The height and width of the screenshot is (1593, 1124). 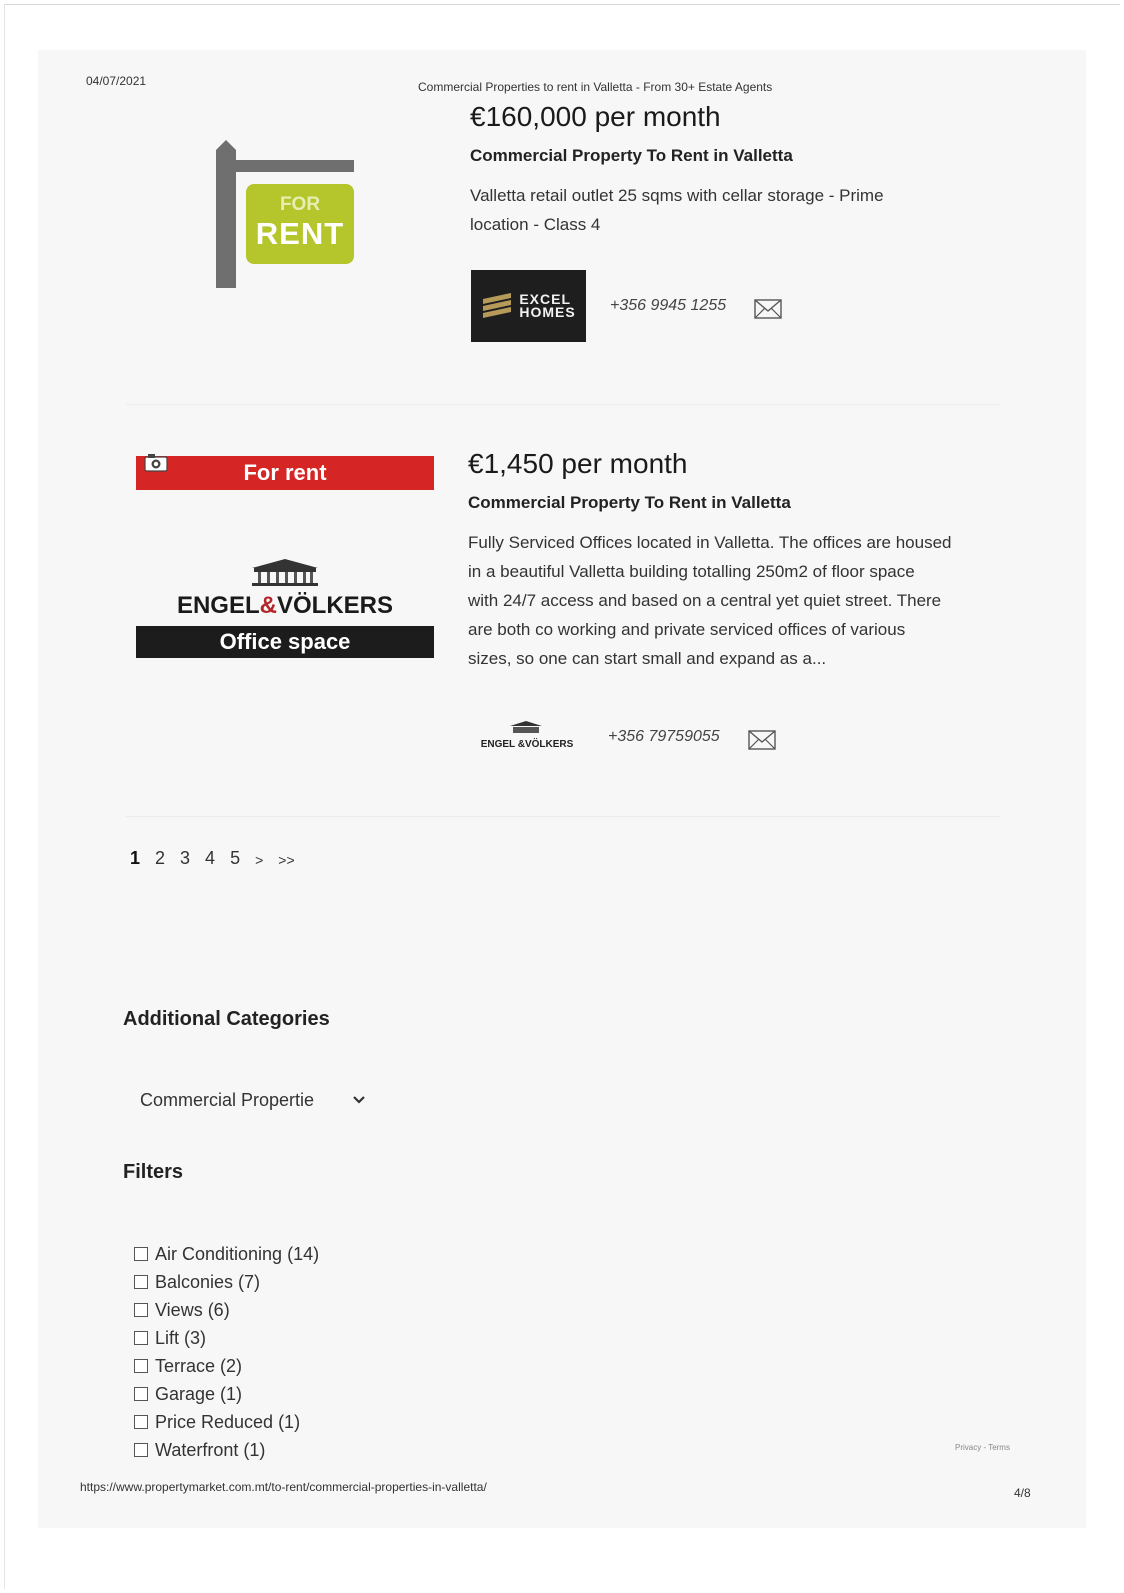 What do you see at coordinates (300, 233) in the screenshot?
I see `sign-rent-text: RENT` at bounding box center [300, 233].